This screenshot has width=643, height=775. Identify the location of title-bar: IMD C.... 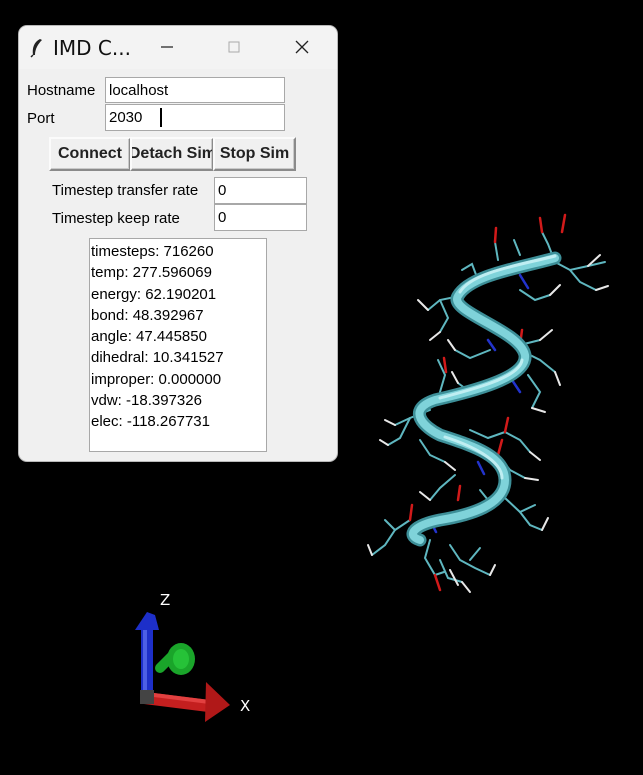
(178, 47).